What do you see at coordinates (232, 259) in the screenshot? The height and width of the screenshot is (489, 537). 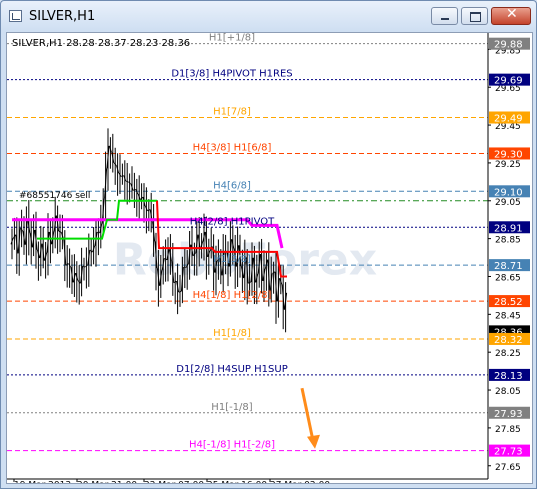 I see `murrey-level-label: H1[3/8]` at bounding box center [232, 259].